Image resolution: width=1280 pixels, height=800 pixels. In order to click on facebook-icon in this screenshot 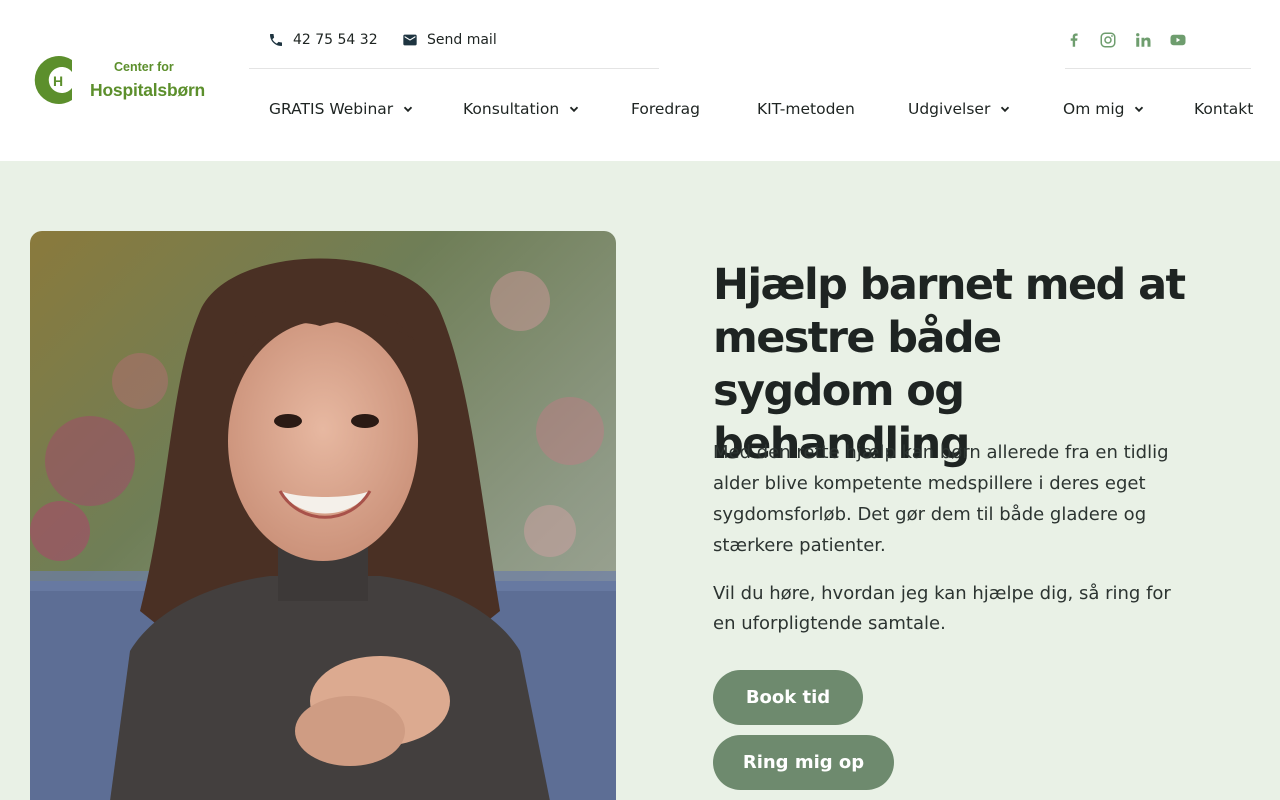, I will do `click(1074, 40)`.